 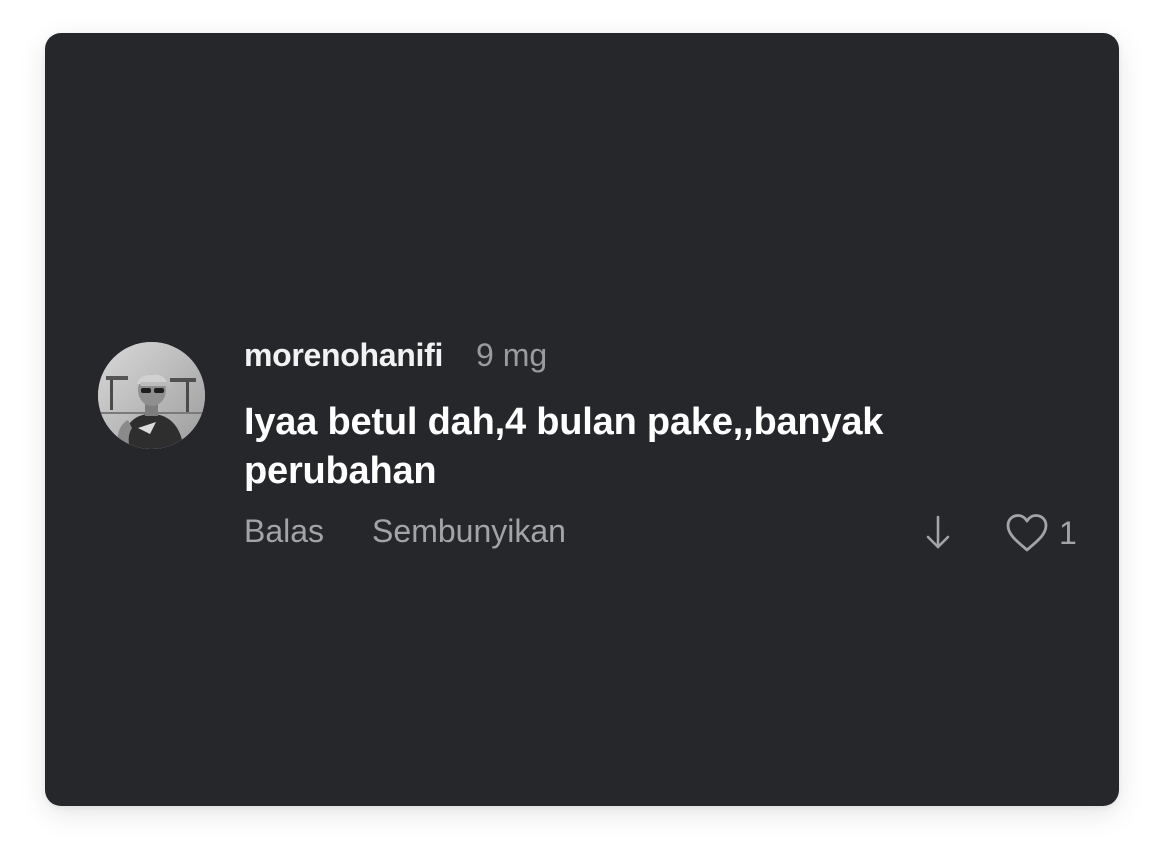 I want to click on comment-actions: Balas Sembunyikan, so click(x=405, y=531).